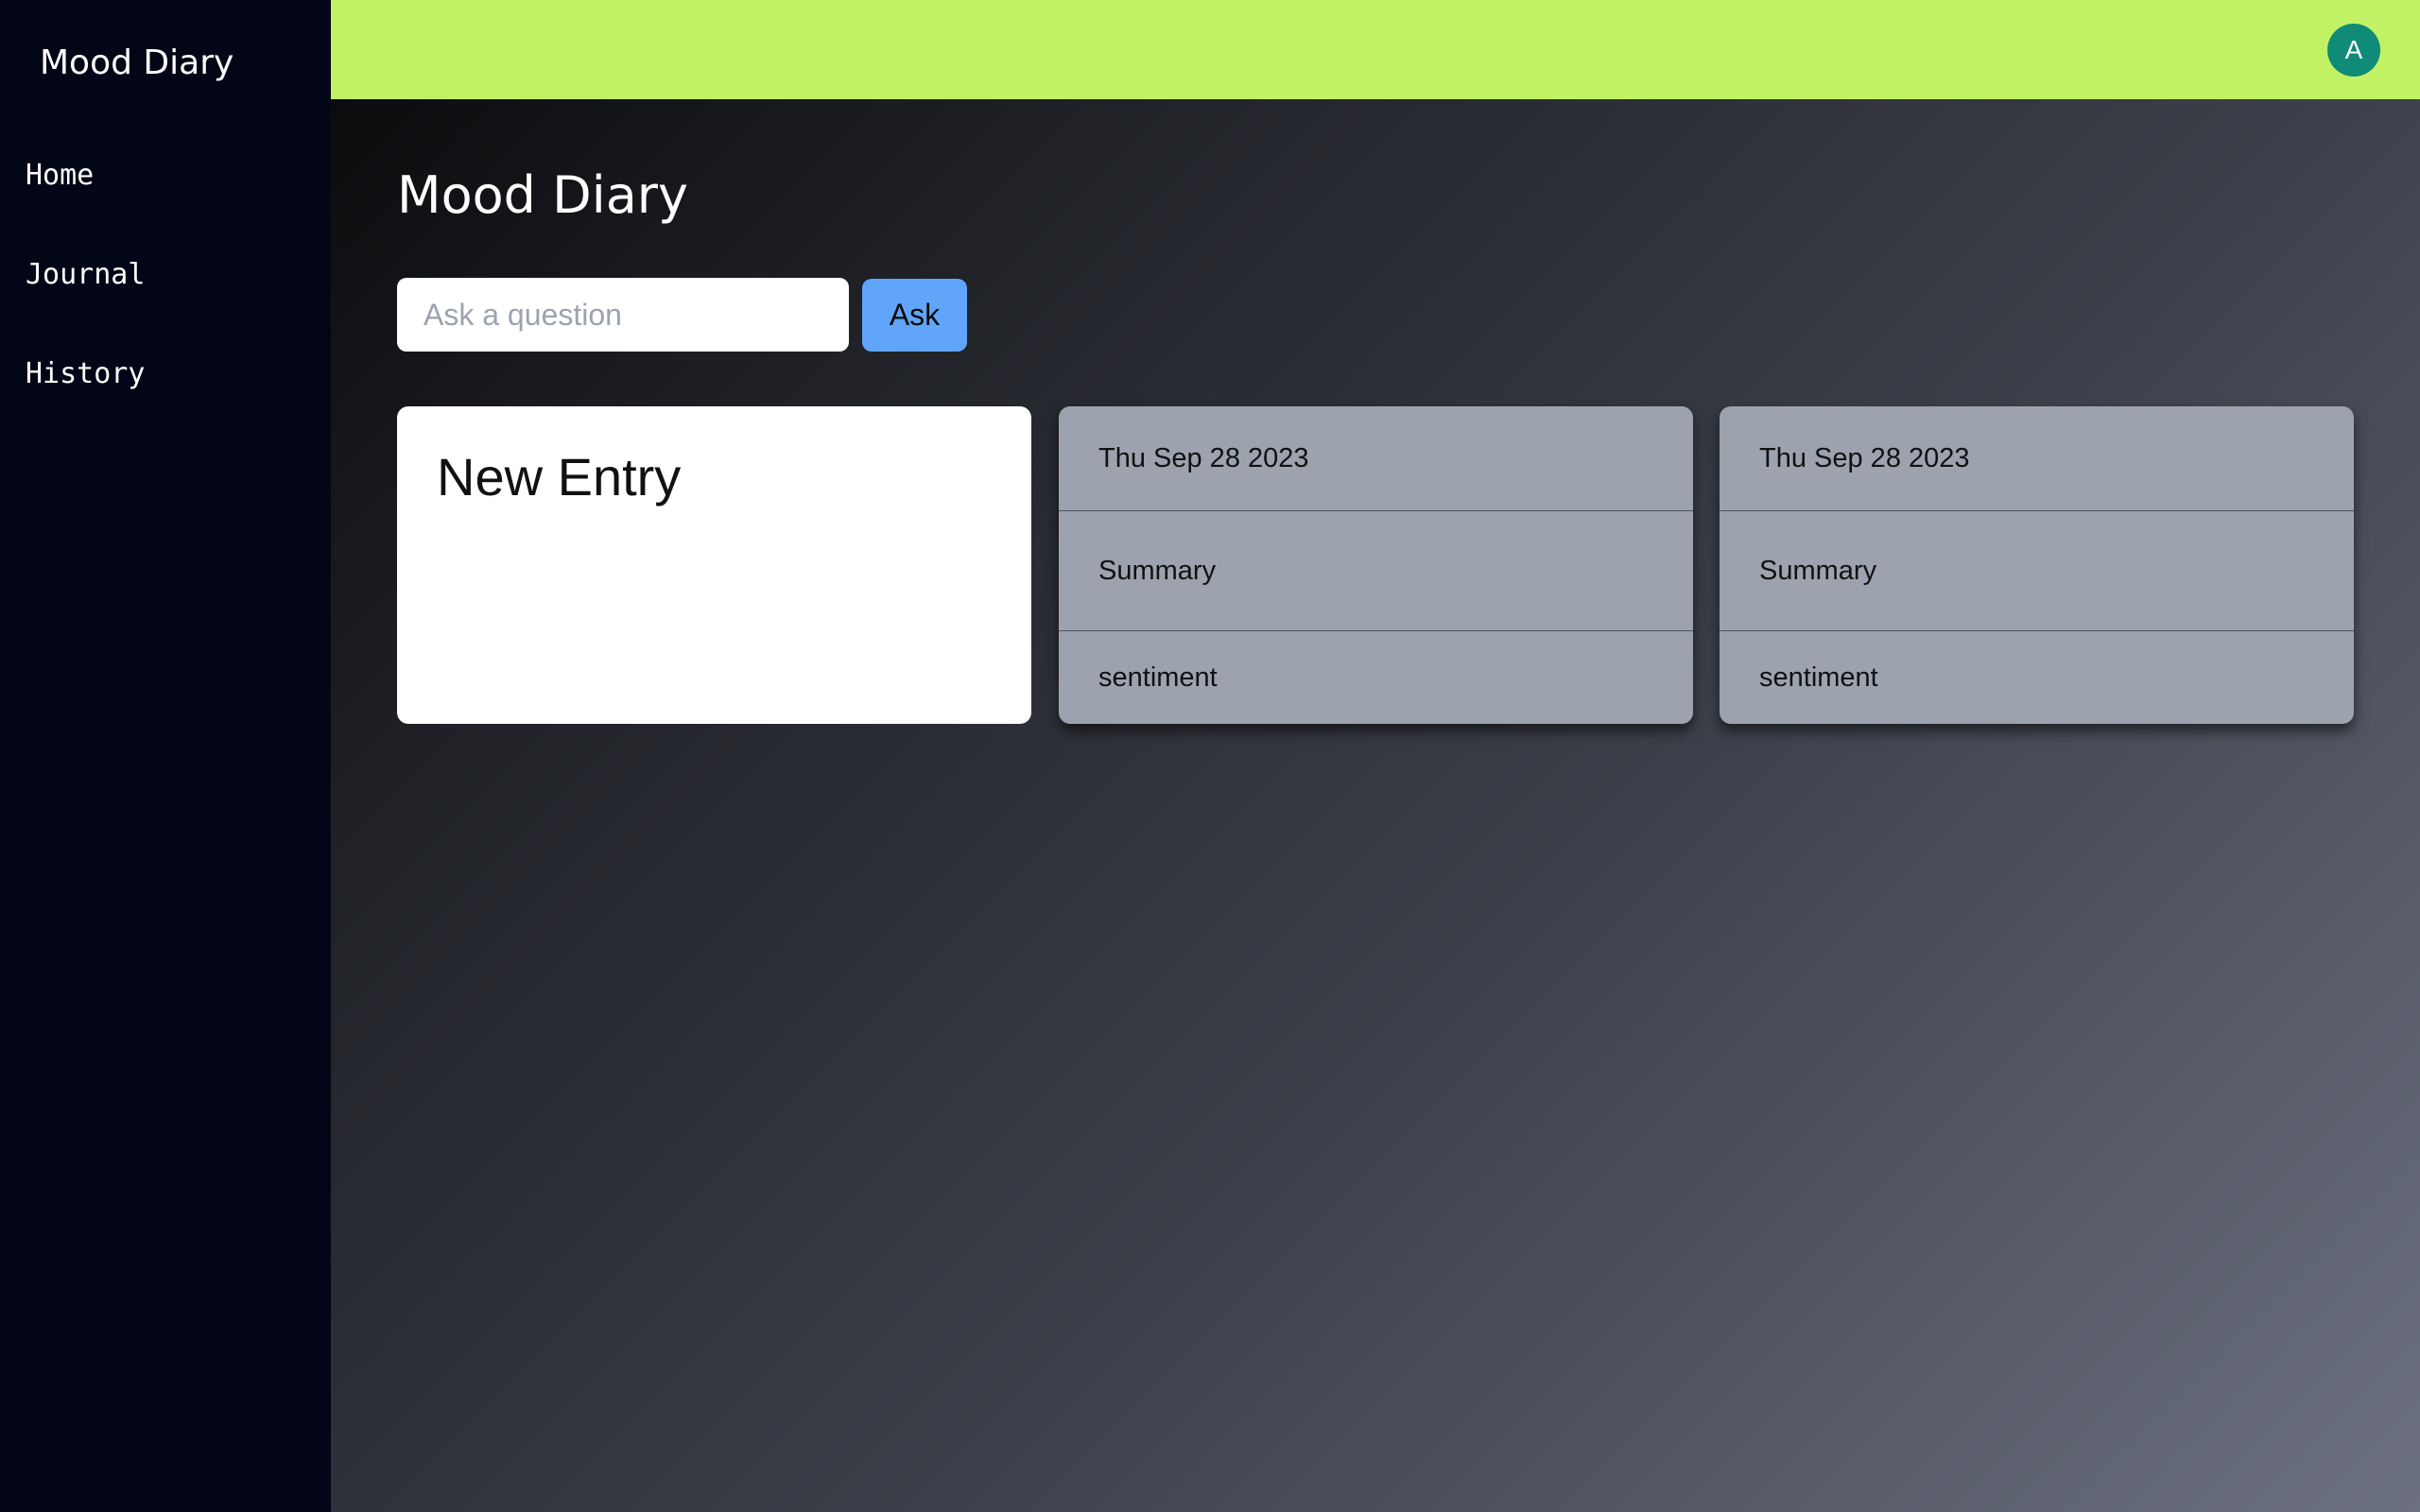 This screenshot has height=1512, width=2420. What do you see at coordinates (165, 756) in the screenshot?
I see `sidebar: Mood Diary Home Journal History` at bounding box center [165, 756].